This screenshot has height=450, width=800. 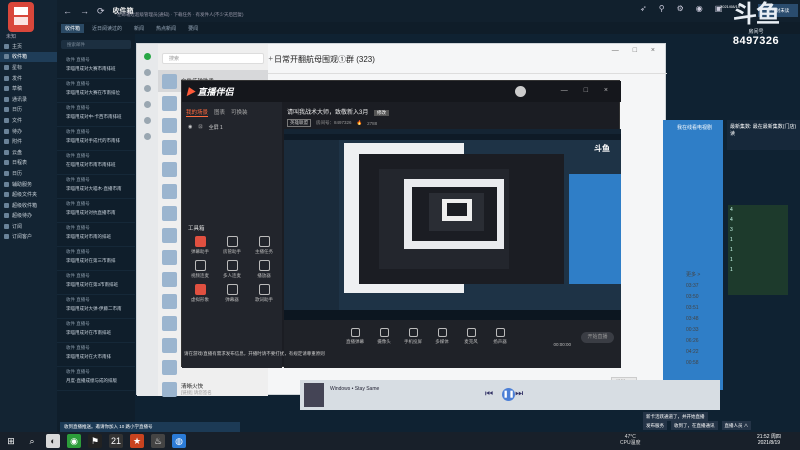 I want to click on avatar, so click(x=520, y=91).